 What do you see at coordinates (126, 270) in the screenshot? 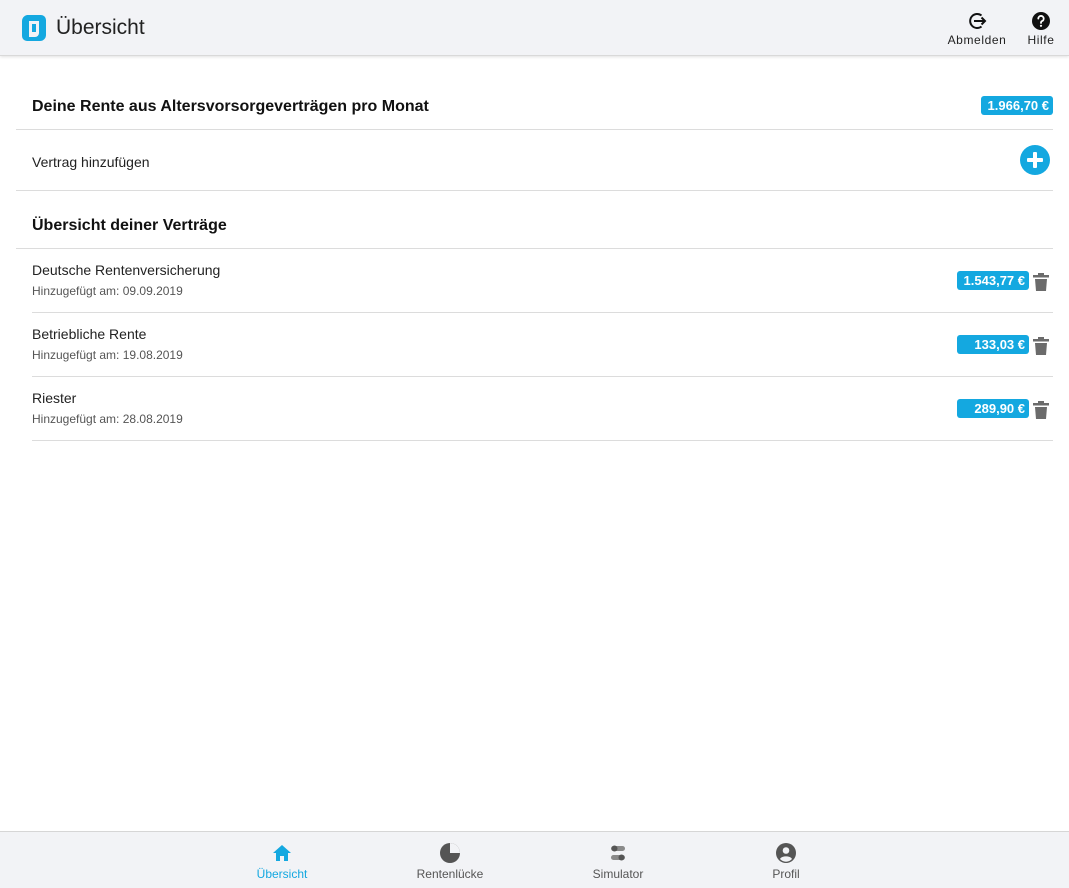
I see `contract-name: Deutsche Rentenversicherung` at bounding box center [126, 270].